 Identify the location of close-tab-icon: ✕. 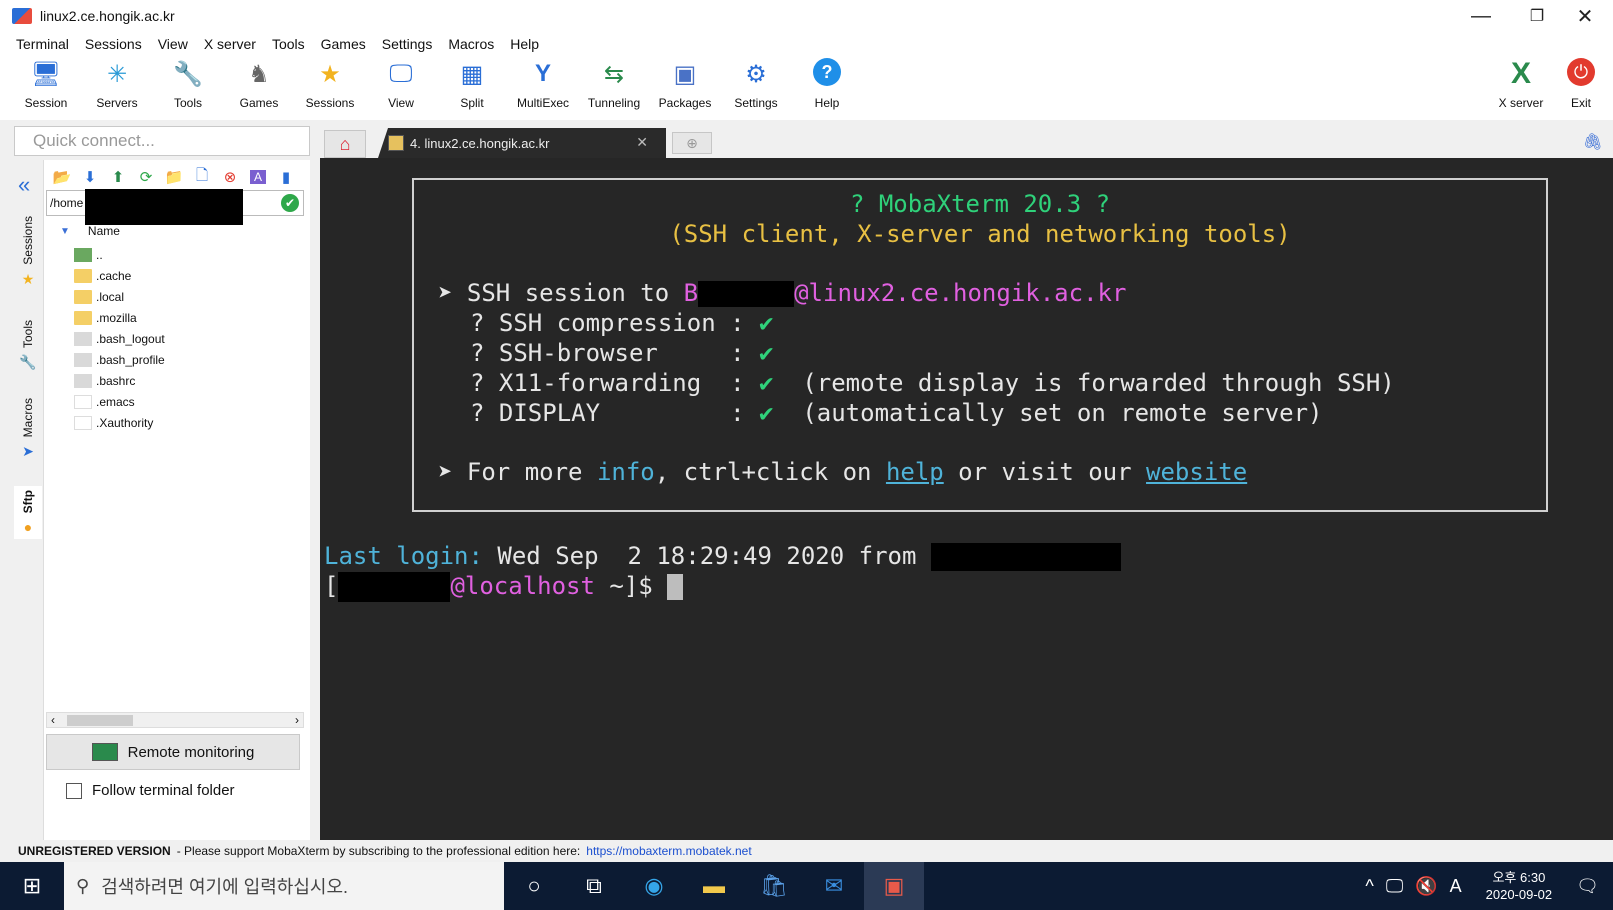
(642, 142).